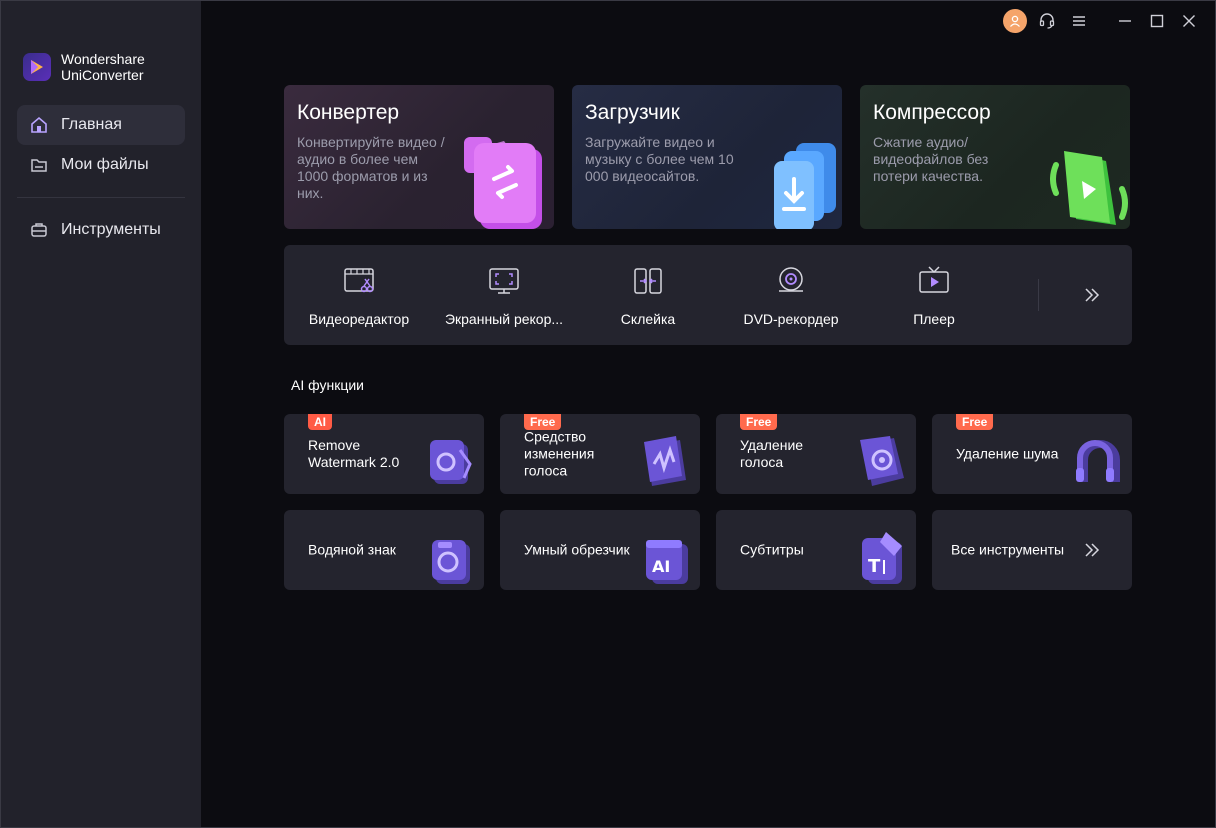  I want to click on ai-card-watermark: Водяной знак, so click(384, 550).